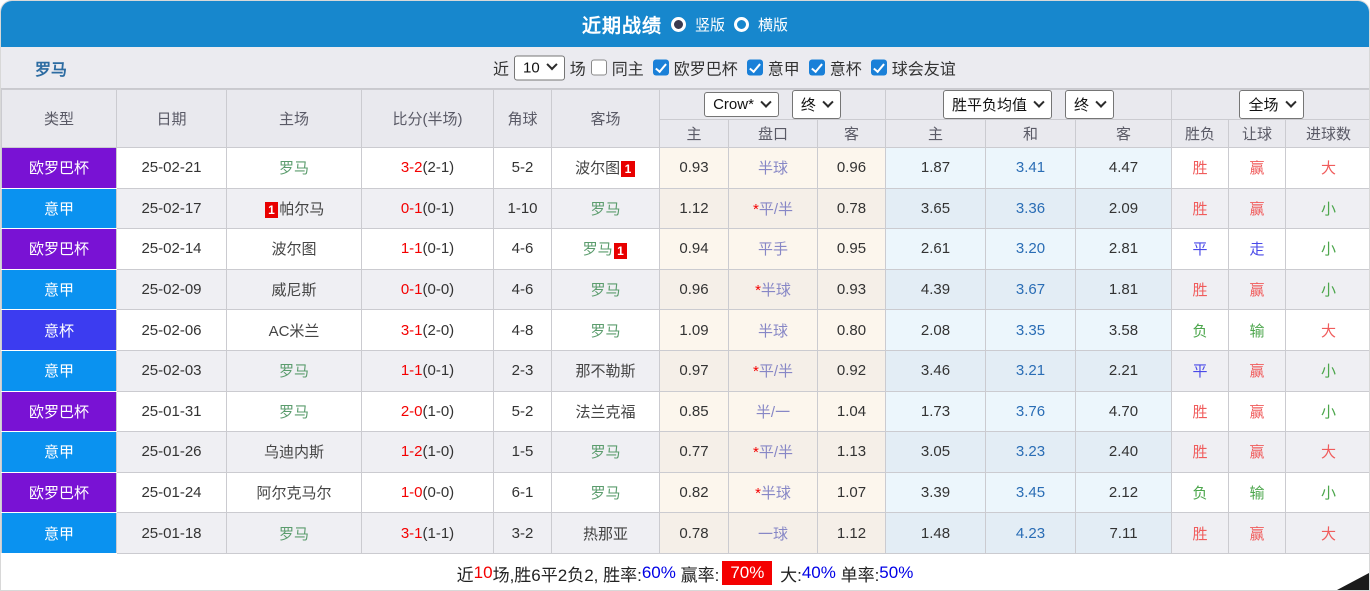 The height and width of the screenshot is (591, 1370). What do you see at coordinates (851, 370) in the screenshot?
I see `odds-away: 0.92` at bounding box center [851, 370].